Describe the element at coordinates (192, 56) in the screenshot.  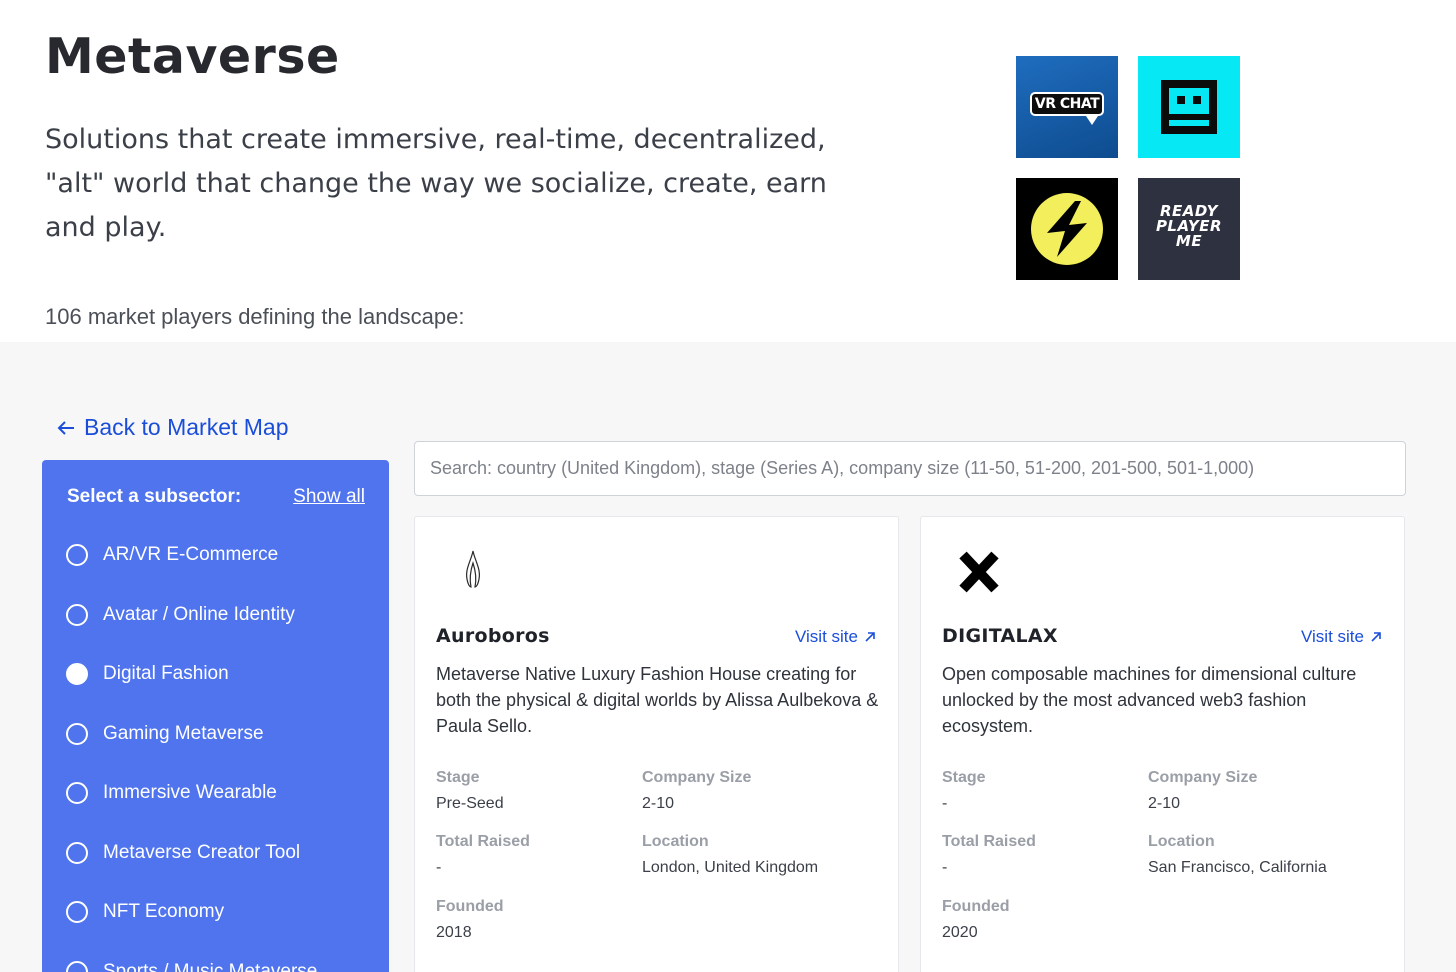
I see `page-title: Metaverse` at that location.